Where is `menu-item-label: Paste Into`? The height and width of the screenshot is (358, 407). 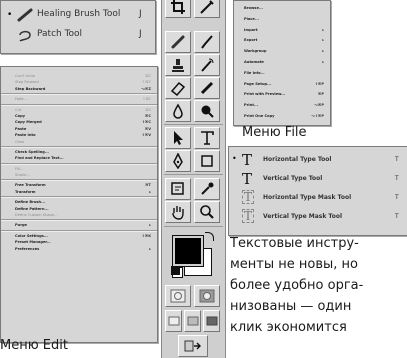 menu-item-label: Paste Into is located at coordinates (25, 135).